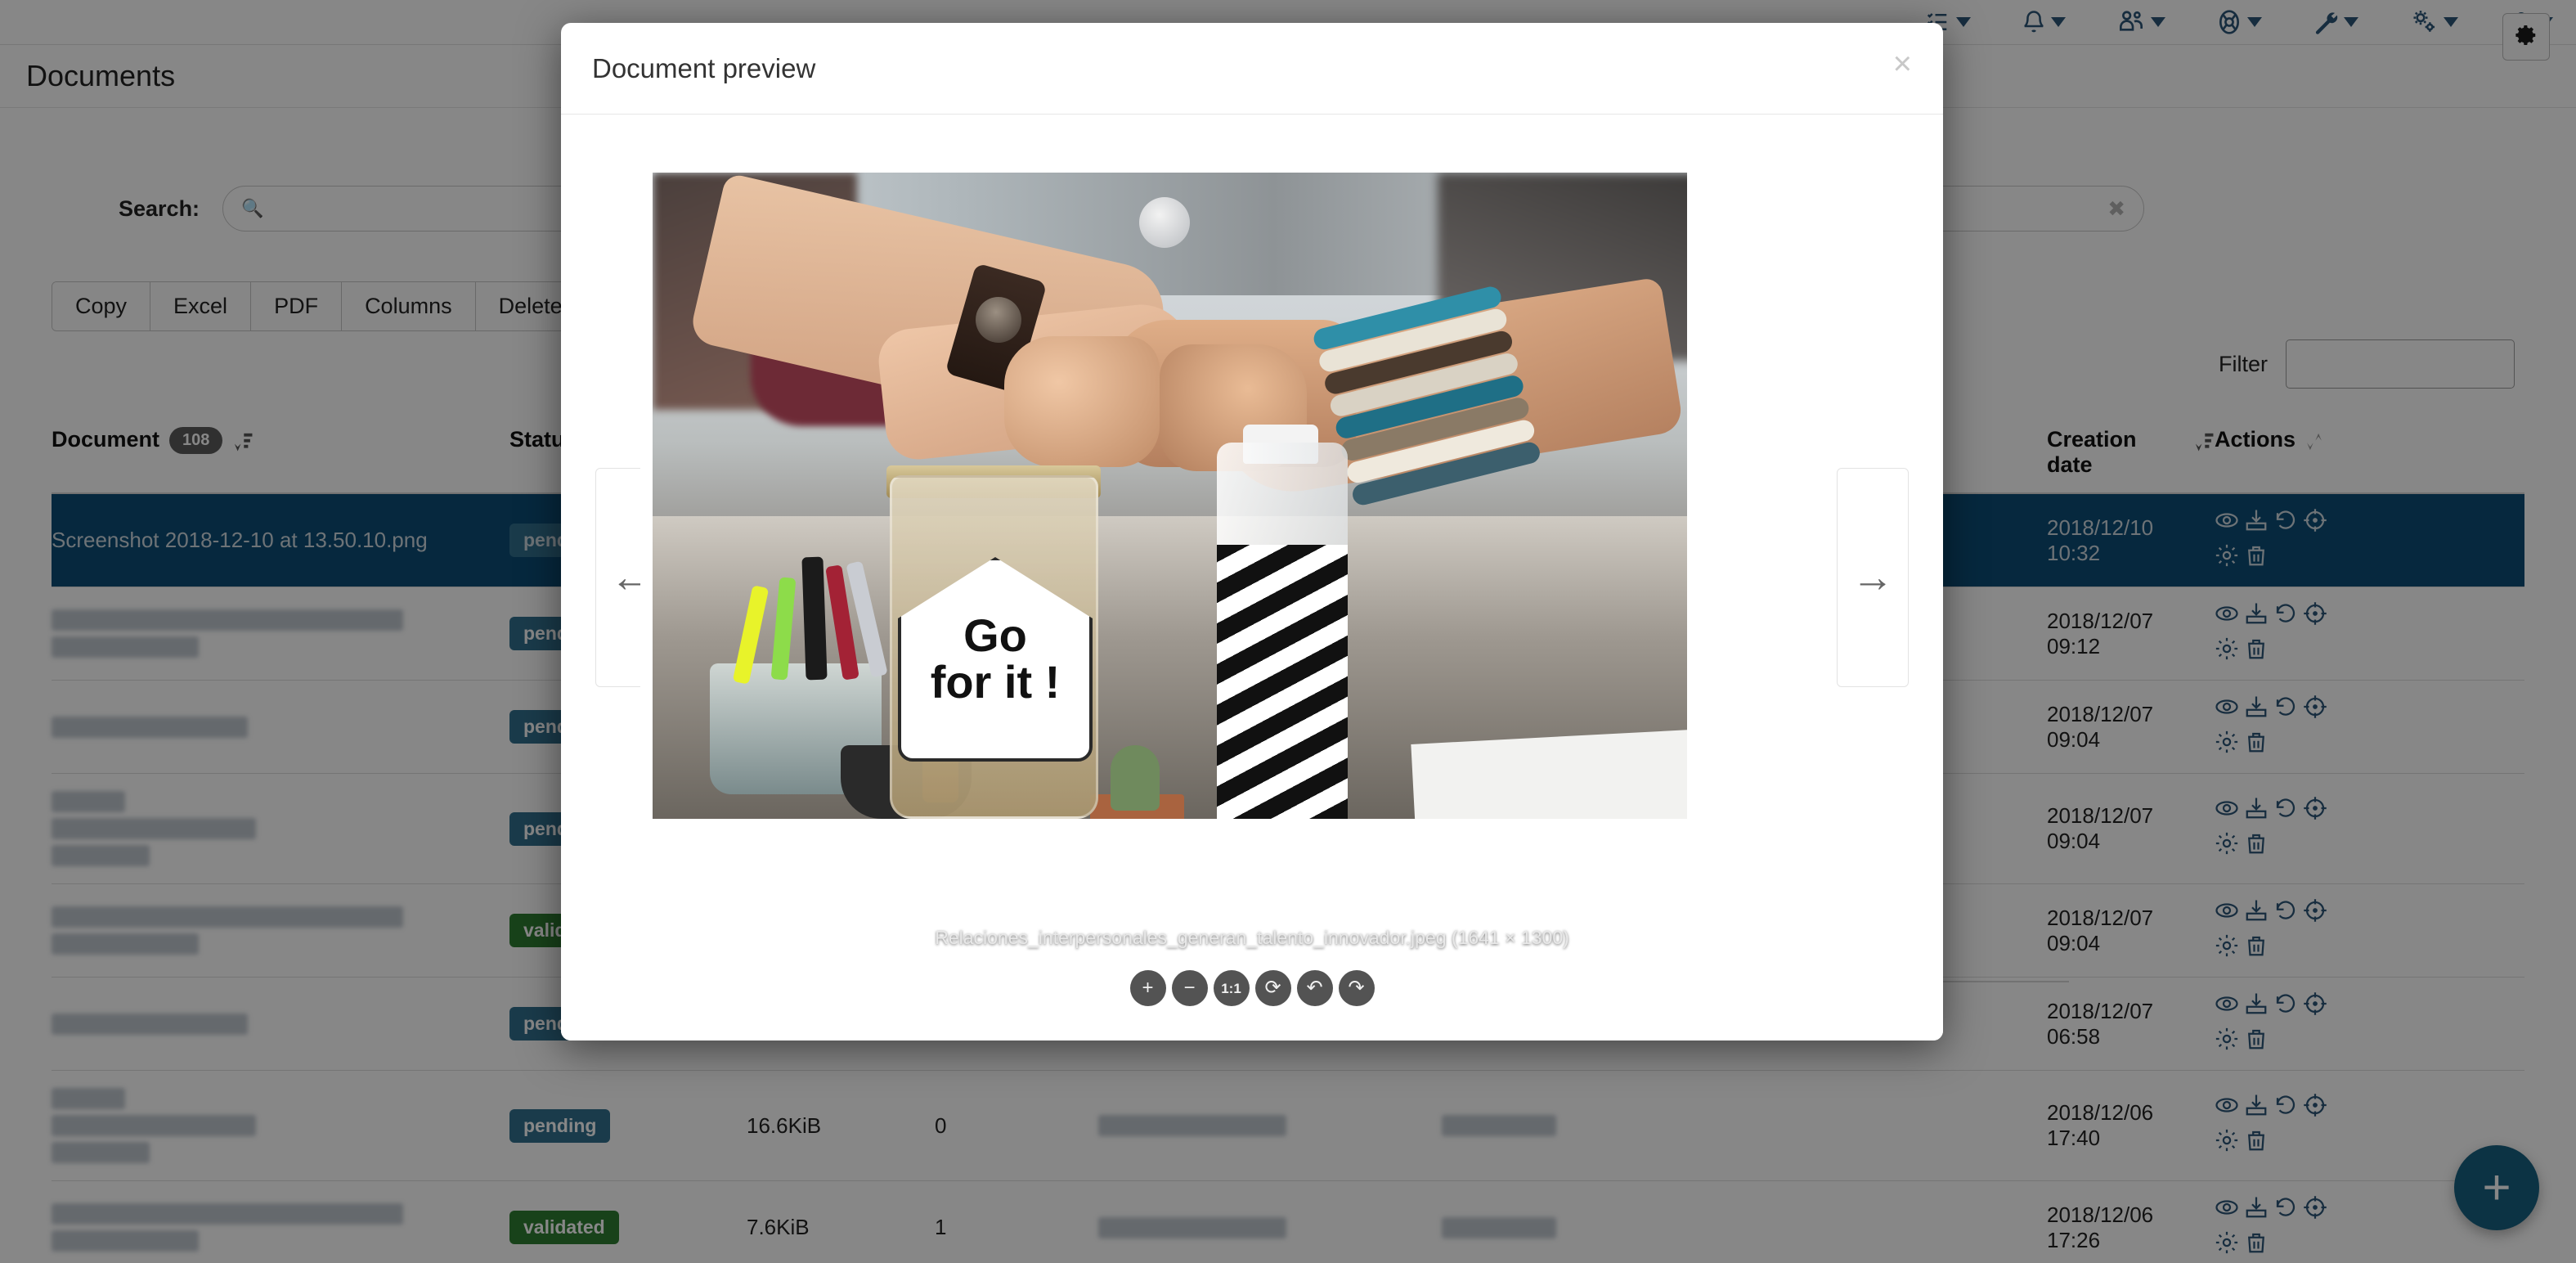 Image resolution: width=2576 pixels, height=1263 pixels. I want to click on actual-size-button: 1:1, so click(1231, 988).